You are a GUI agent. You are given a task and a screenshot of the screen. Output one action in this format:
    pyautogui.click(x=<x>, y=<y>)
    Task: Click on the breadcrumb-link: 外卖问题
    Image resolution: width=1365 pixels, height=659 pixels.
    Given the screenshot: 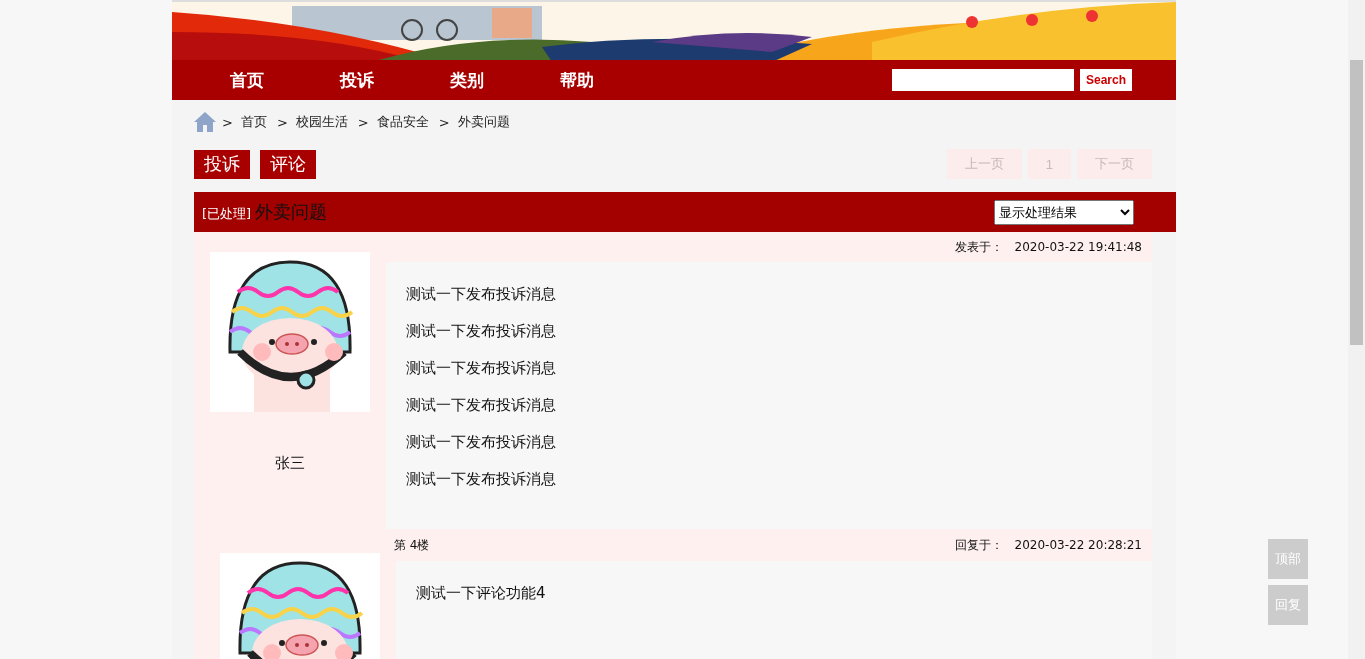 What is the action you would take?
    pyautogui.click(x=483, y=122)
    